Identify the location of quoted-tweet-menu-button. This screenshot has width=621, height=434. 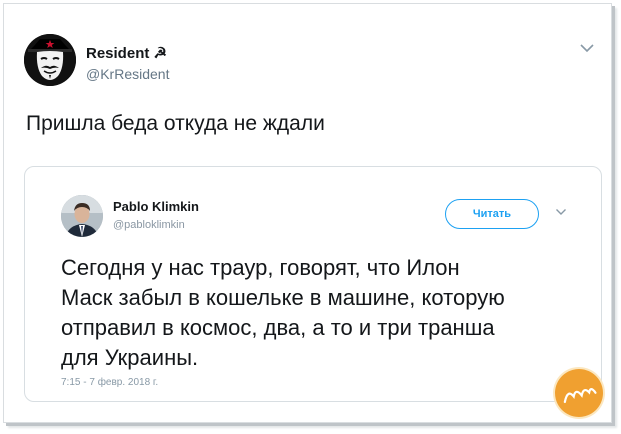
(561, 213).